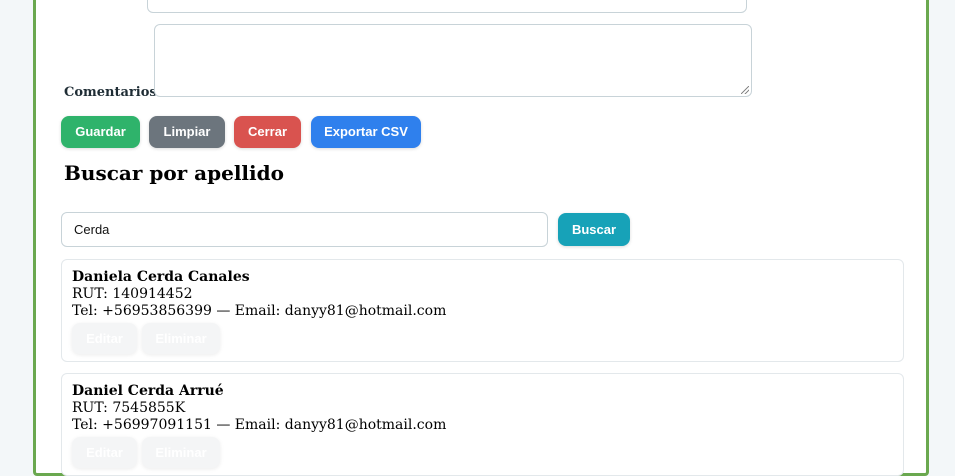 Image resolution: width=955 pixels, height=476 pixels. I want to click on clear-button: Limpiar, so click(187, 132).